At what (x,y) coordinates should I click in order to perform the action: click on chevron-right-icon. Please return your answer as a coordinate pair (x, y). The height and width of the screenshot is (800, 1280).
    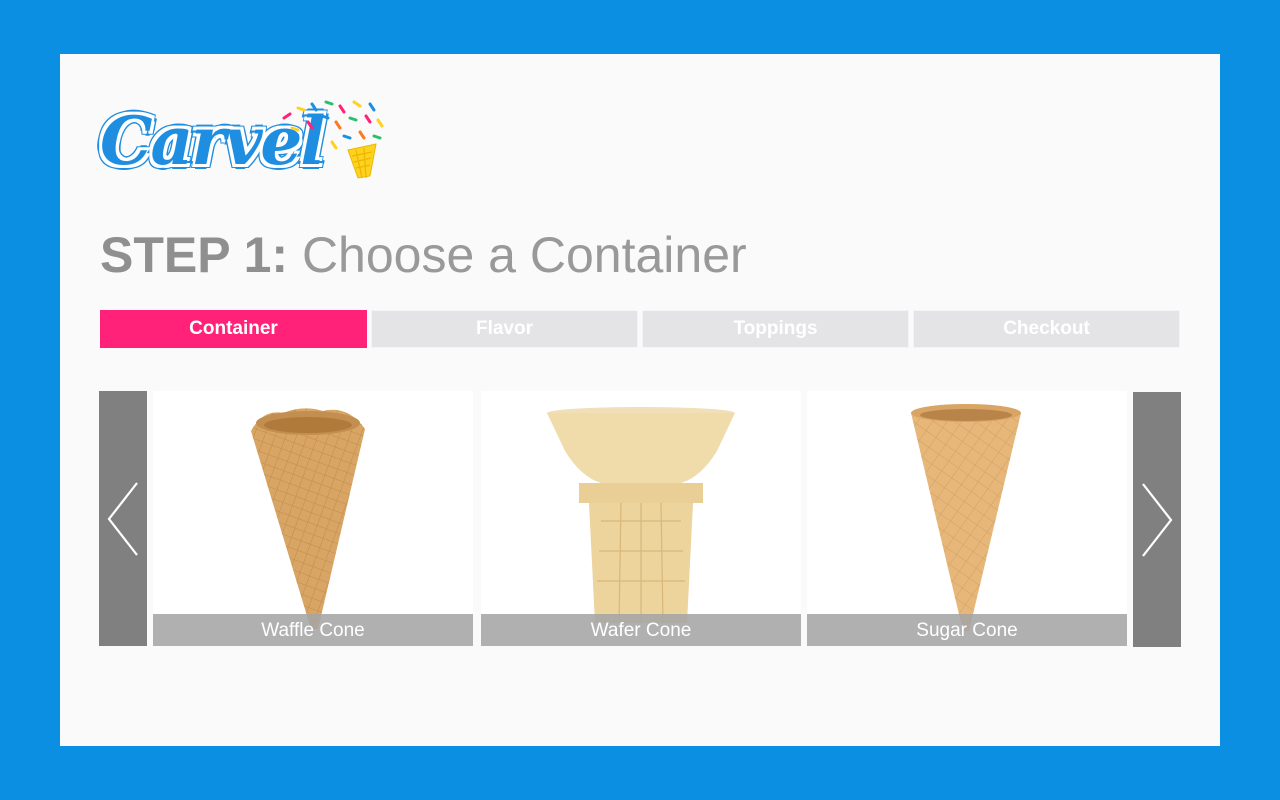
    Looking at the image, I should click on (1157, 519).